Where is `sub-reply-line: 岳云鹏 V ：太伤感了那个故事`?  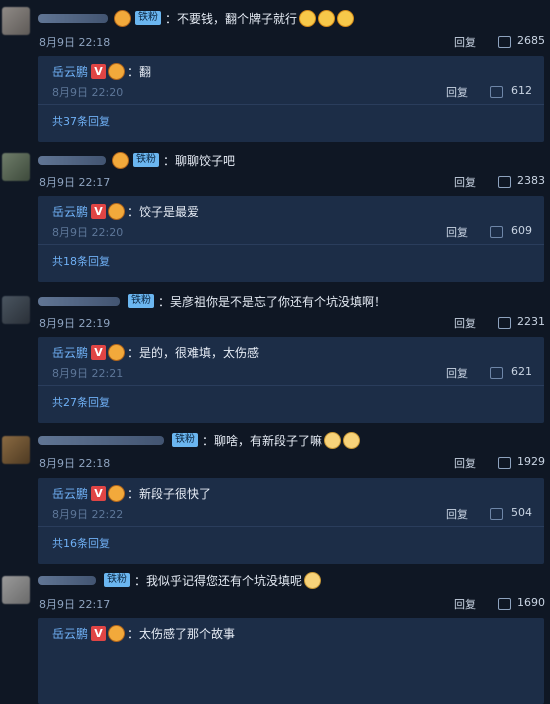
sub-reply-line: 岳云鹏 V ：太伤感了那个故事 is located at coordinates (143, 633).